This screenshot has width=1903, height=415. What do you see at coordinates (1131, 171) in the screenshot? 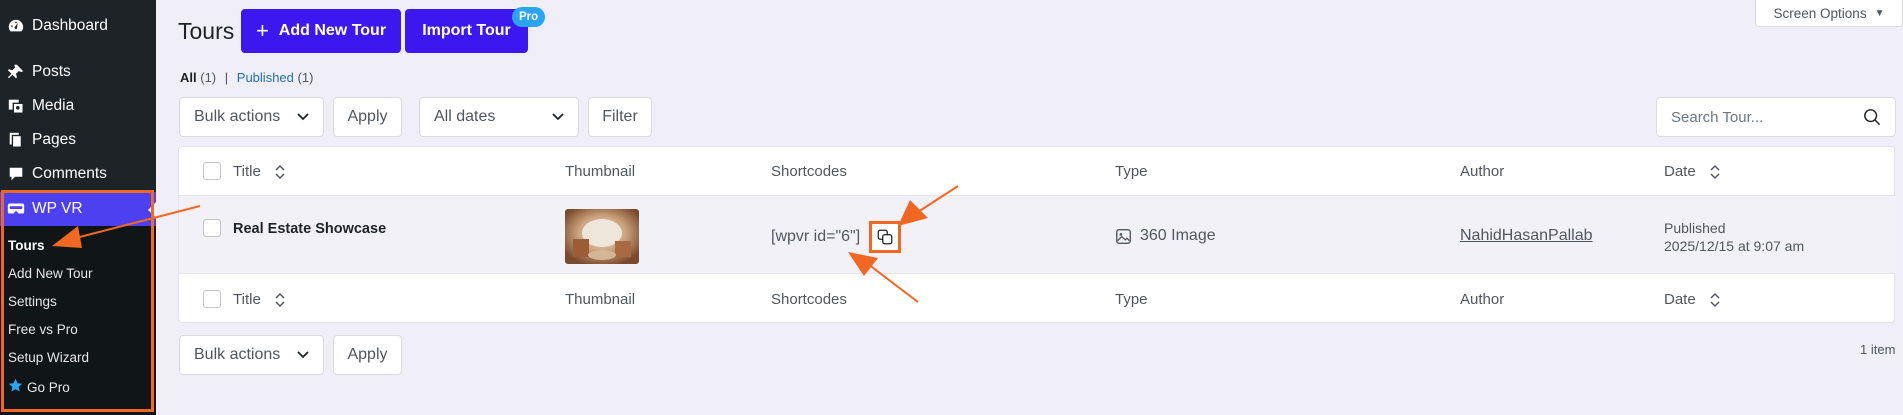
I see `column-header-type: Type` at bounding box center [1131, 171].